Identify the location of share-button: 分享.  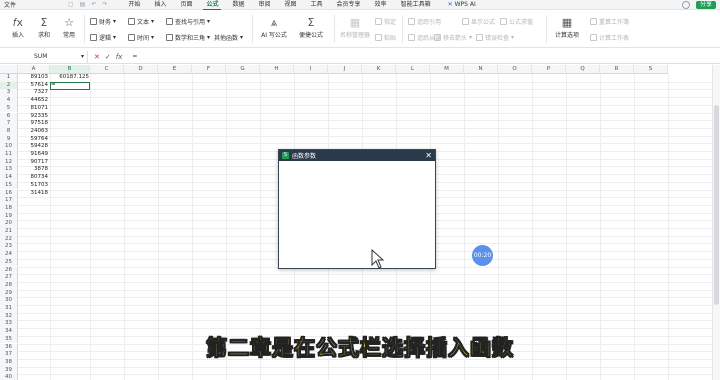
(705, 5).